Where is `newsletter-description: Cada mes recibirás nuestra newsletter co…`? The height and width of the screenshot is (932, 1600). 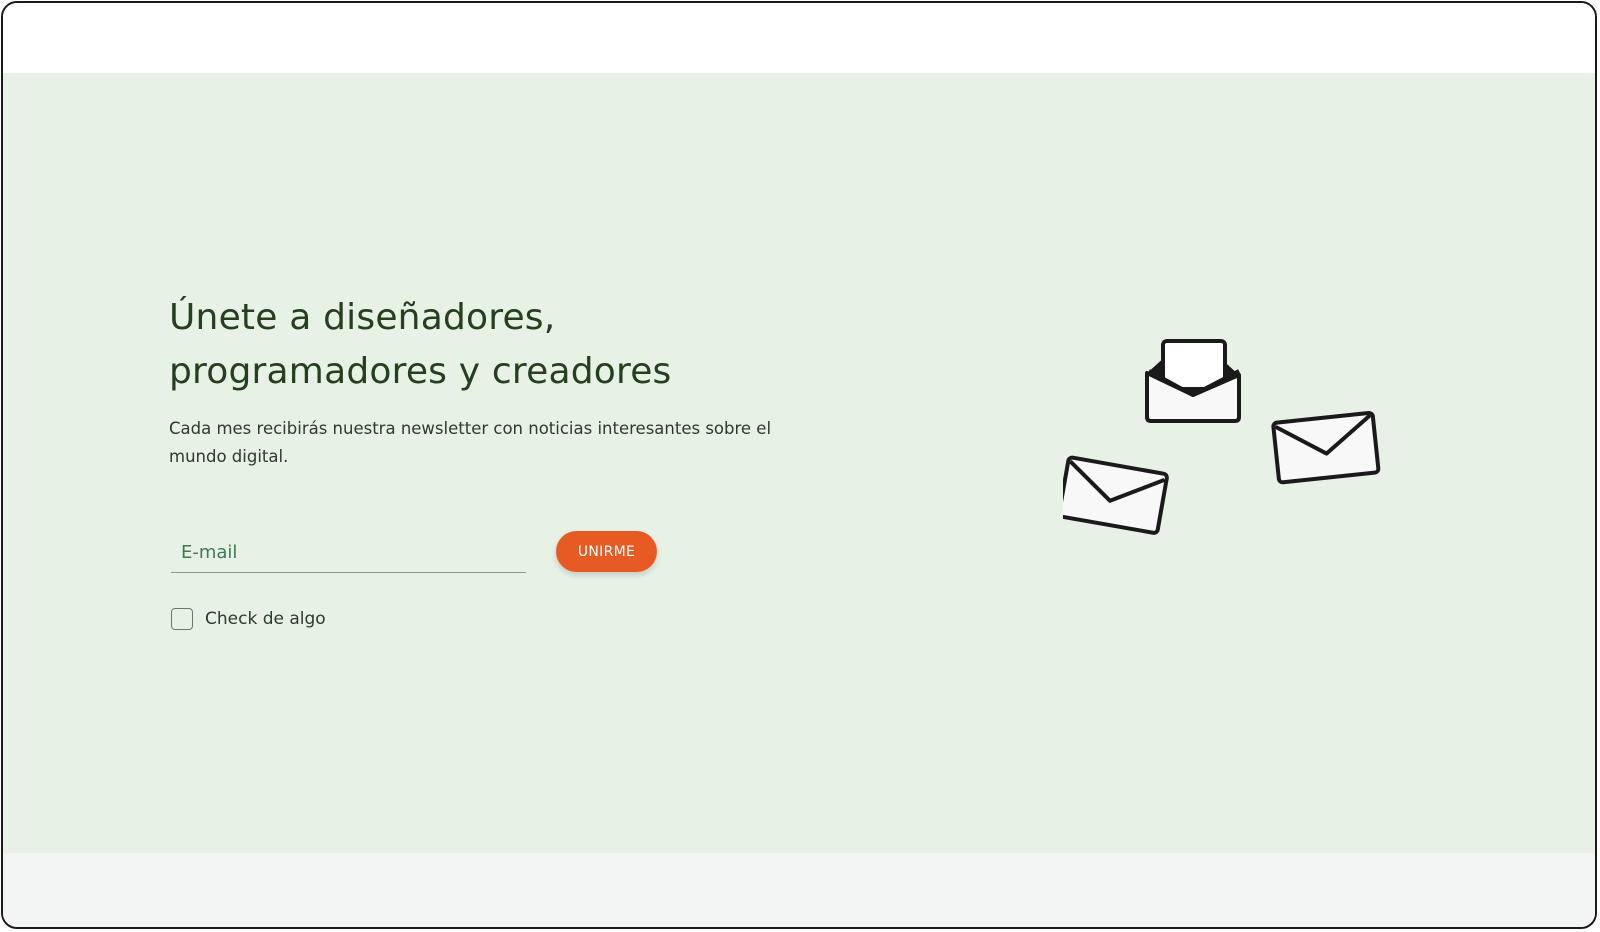 newsletter-description: Cada mes recibirás nuestra newsletter co… is located at coordinates (470, 442).